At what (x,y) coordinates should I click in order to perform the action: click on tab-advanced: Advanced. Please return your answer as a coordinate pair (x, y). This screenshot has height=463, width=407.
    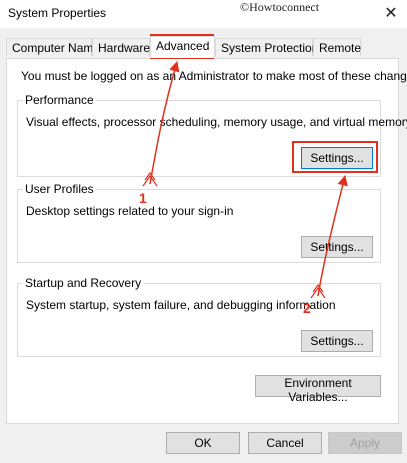
    Looking at the image, I should click on (182, 47).